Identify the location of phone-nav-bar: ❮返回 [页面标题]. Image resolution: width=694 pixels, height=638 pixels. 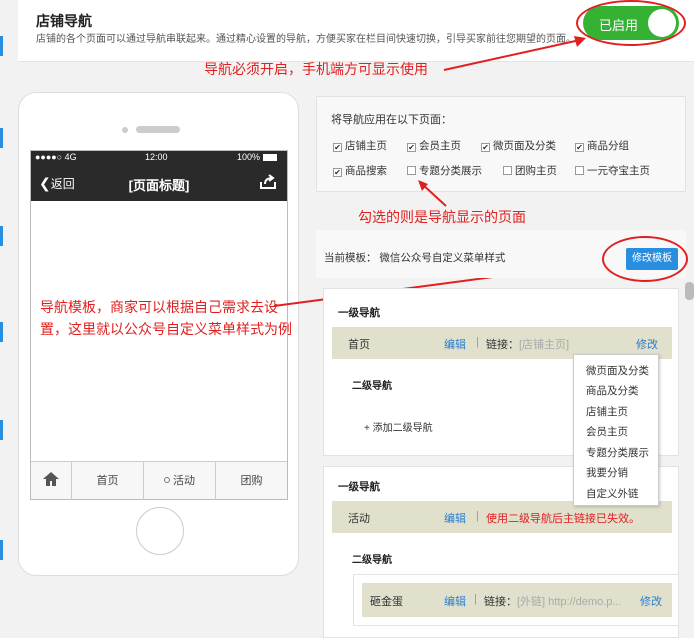
(159, 183).